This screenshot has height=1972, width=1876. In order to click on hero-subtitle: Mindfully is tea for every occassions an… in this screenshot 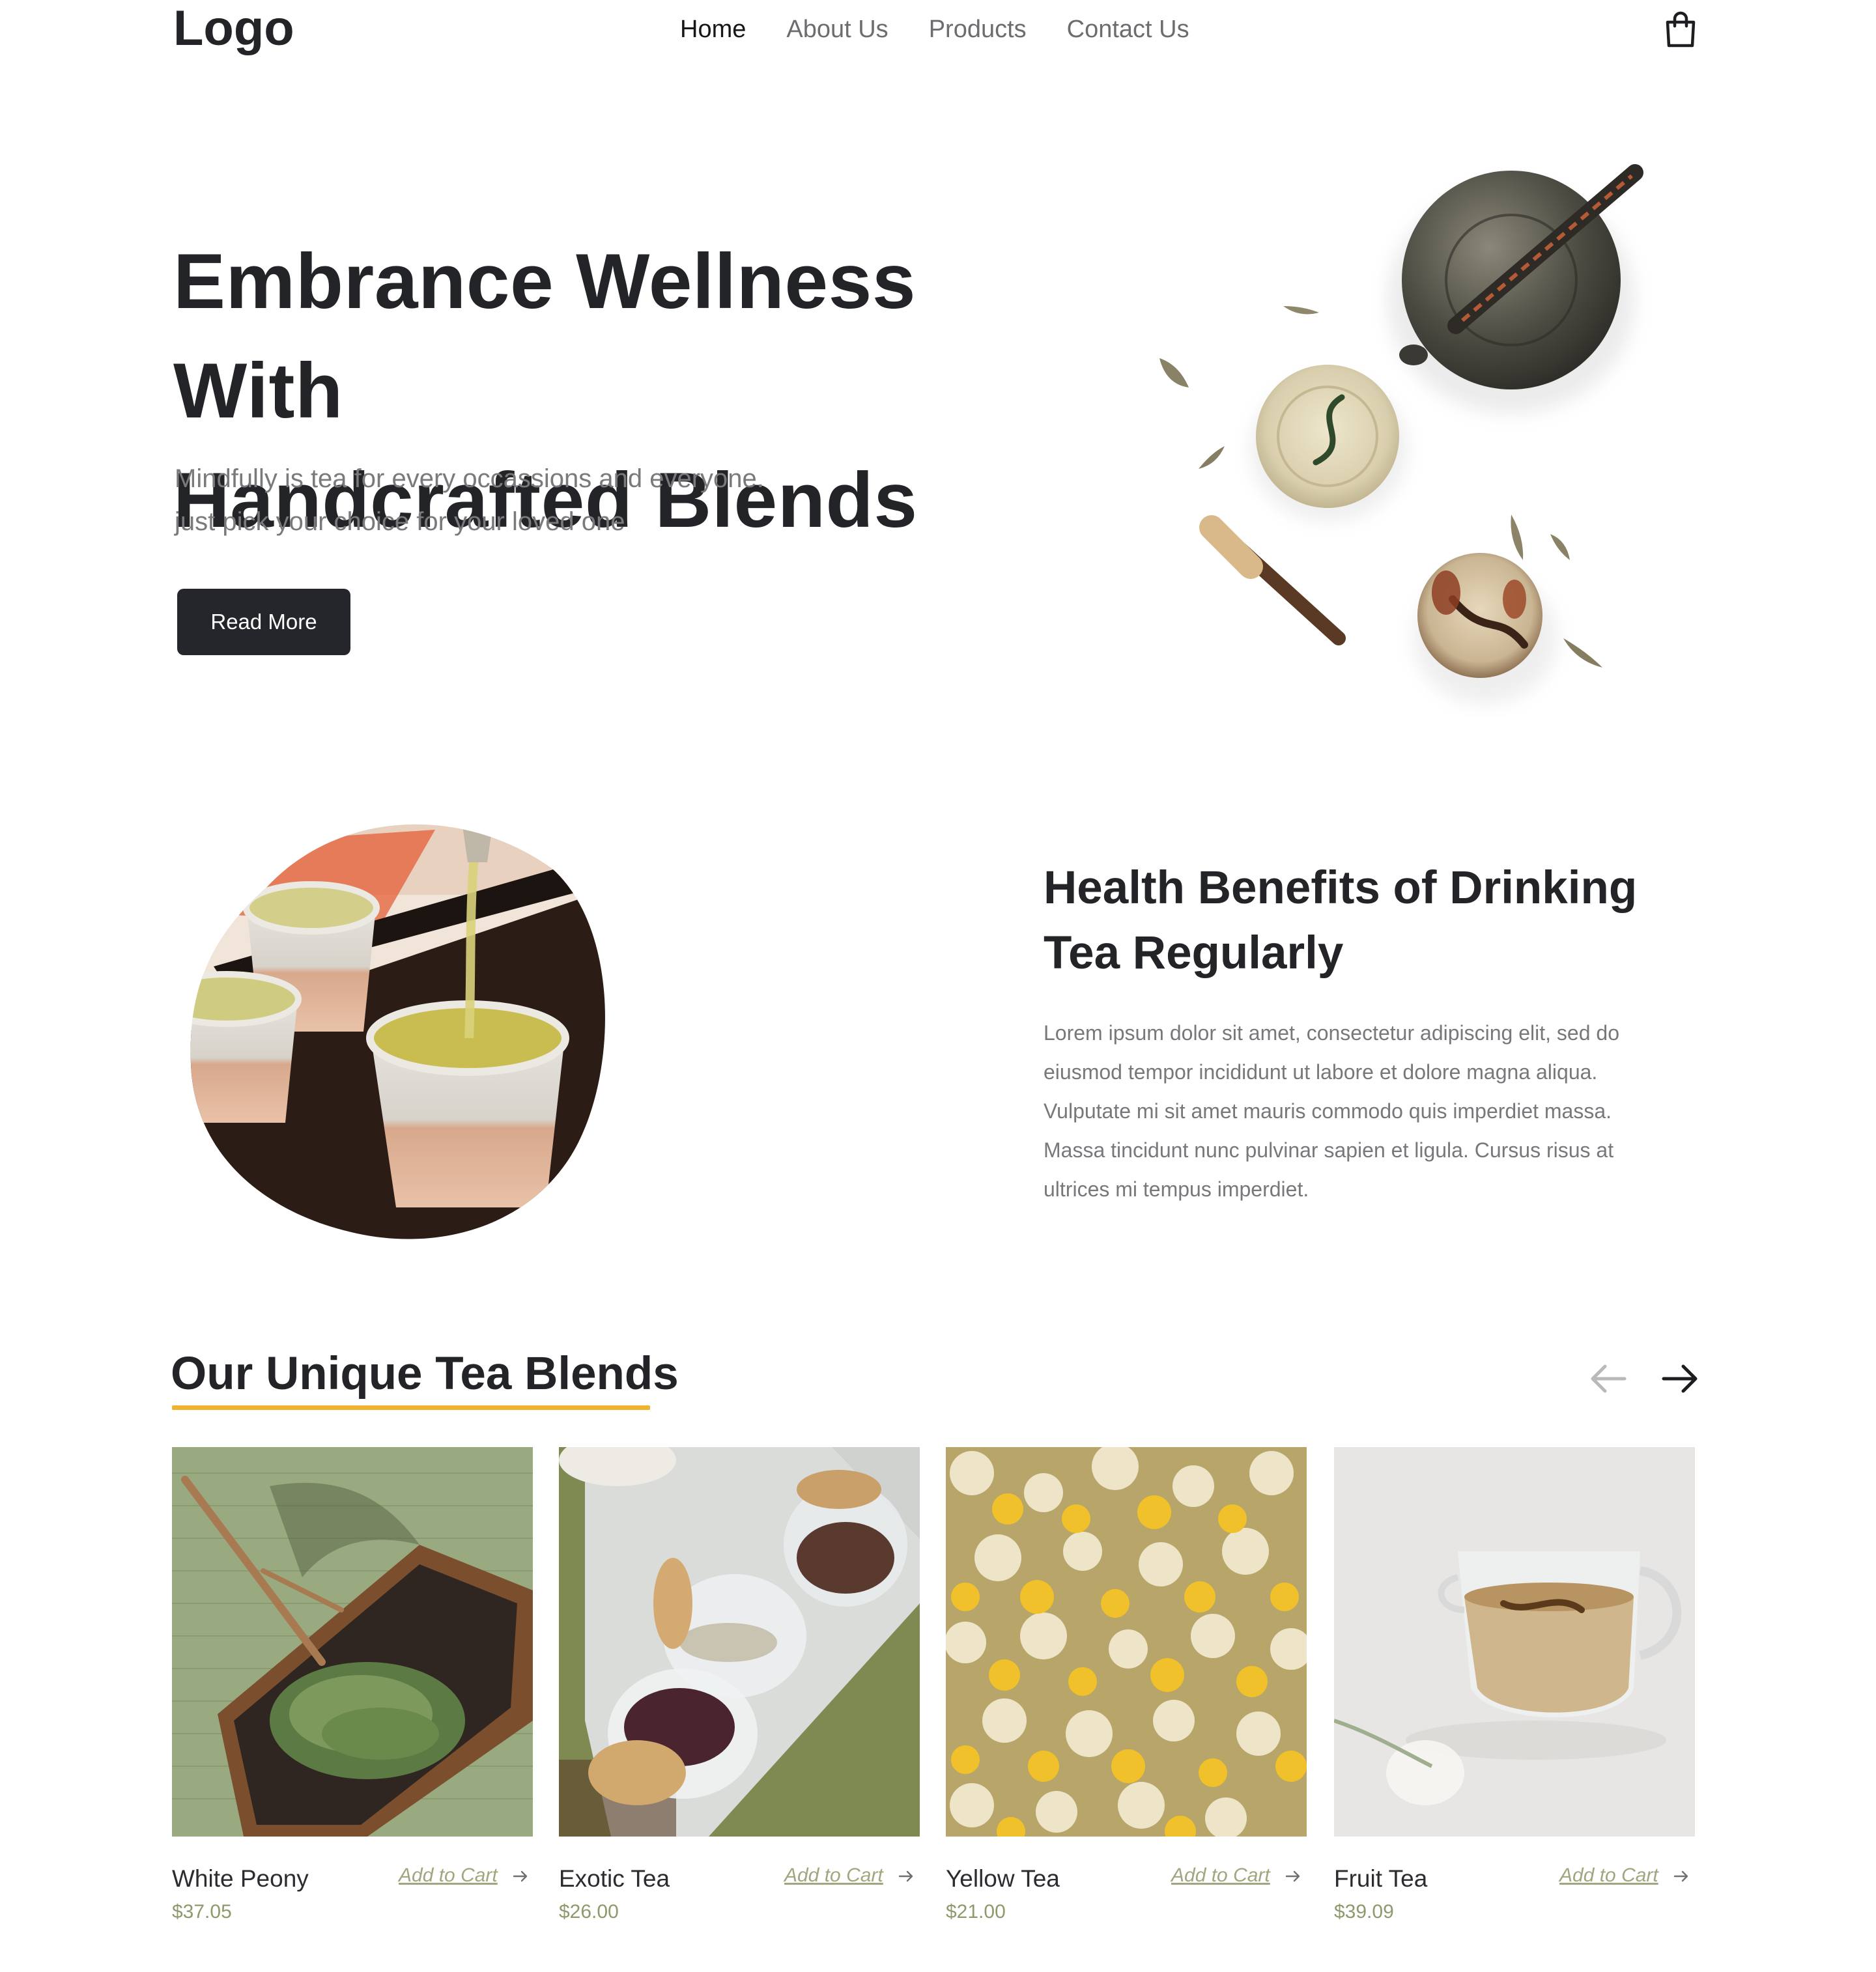, I will do `click(566, 500)`.